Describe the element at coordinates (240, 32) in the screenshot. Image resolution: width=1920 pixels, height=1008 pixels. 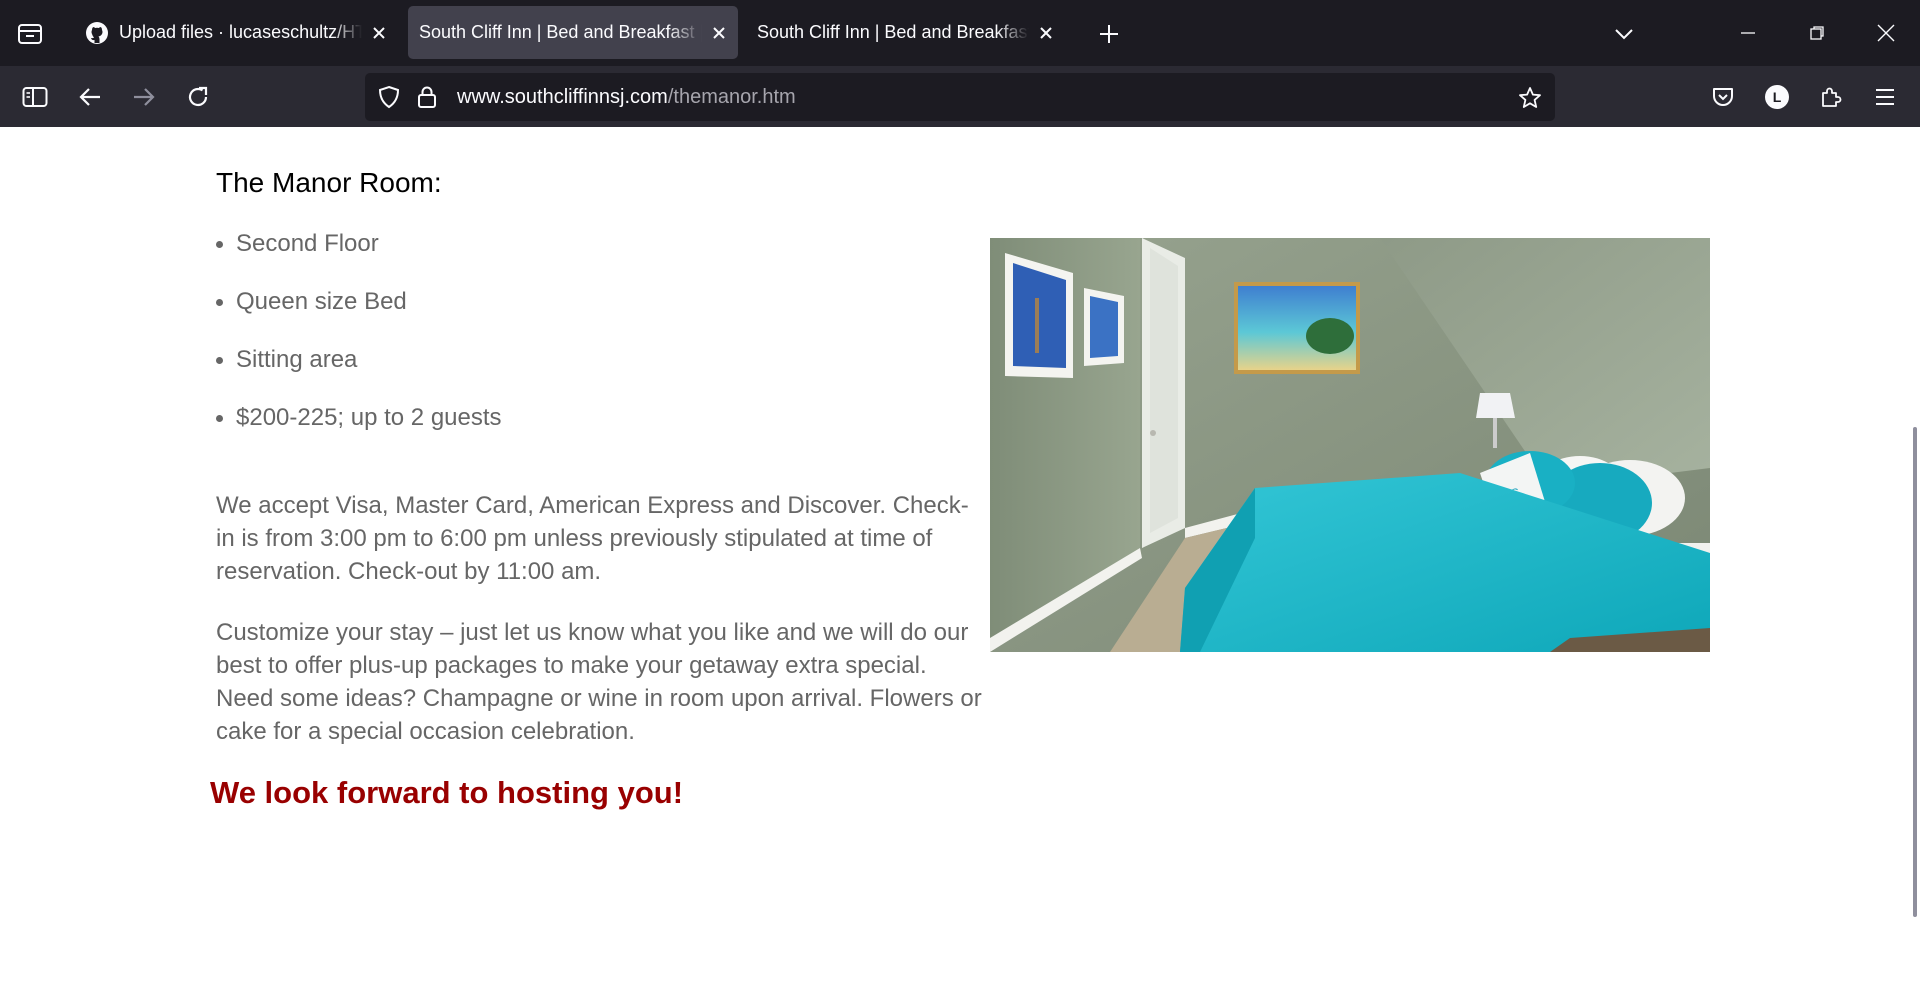
I see `tab-title: Upload files · lucaseschultz/HTML` at that location.